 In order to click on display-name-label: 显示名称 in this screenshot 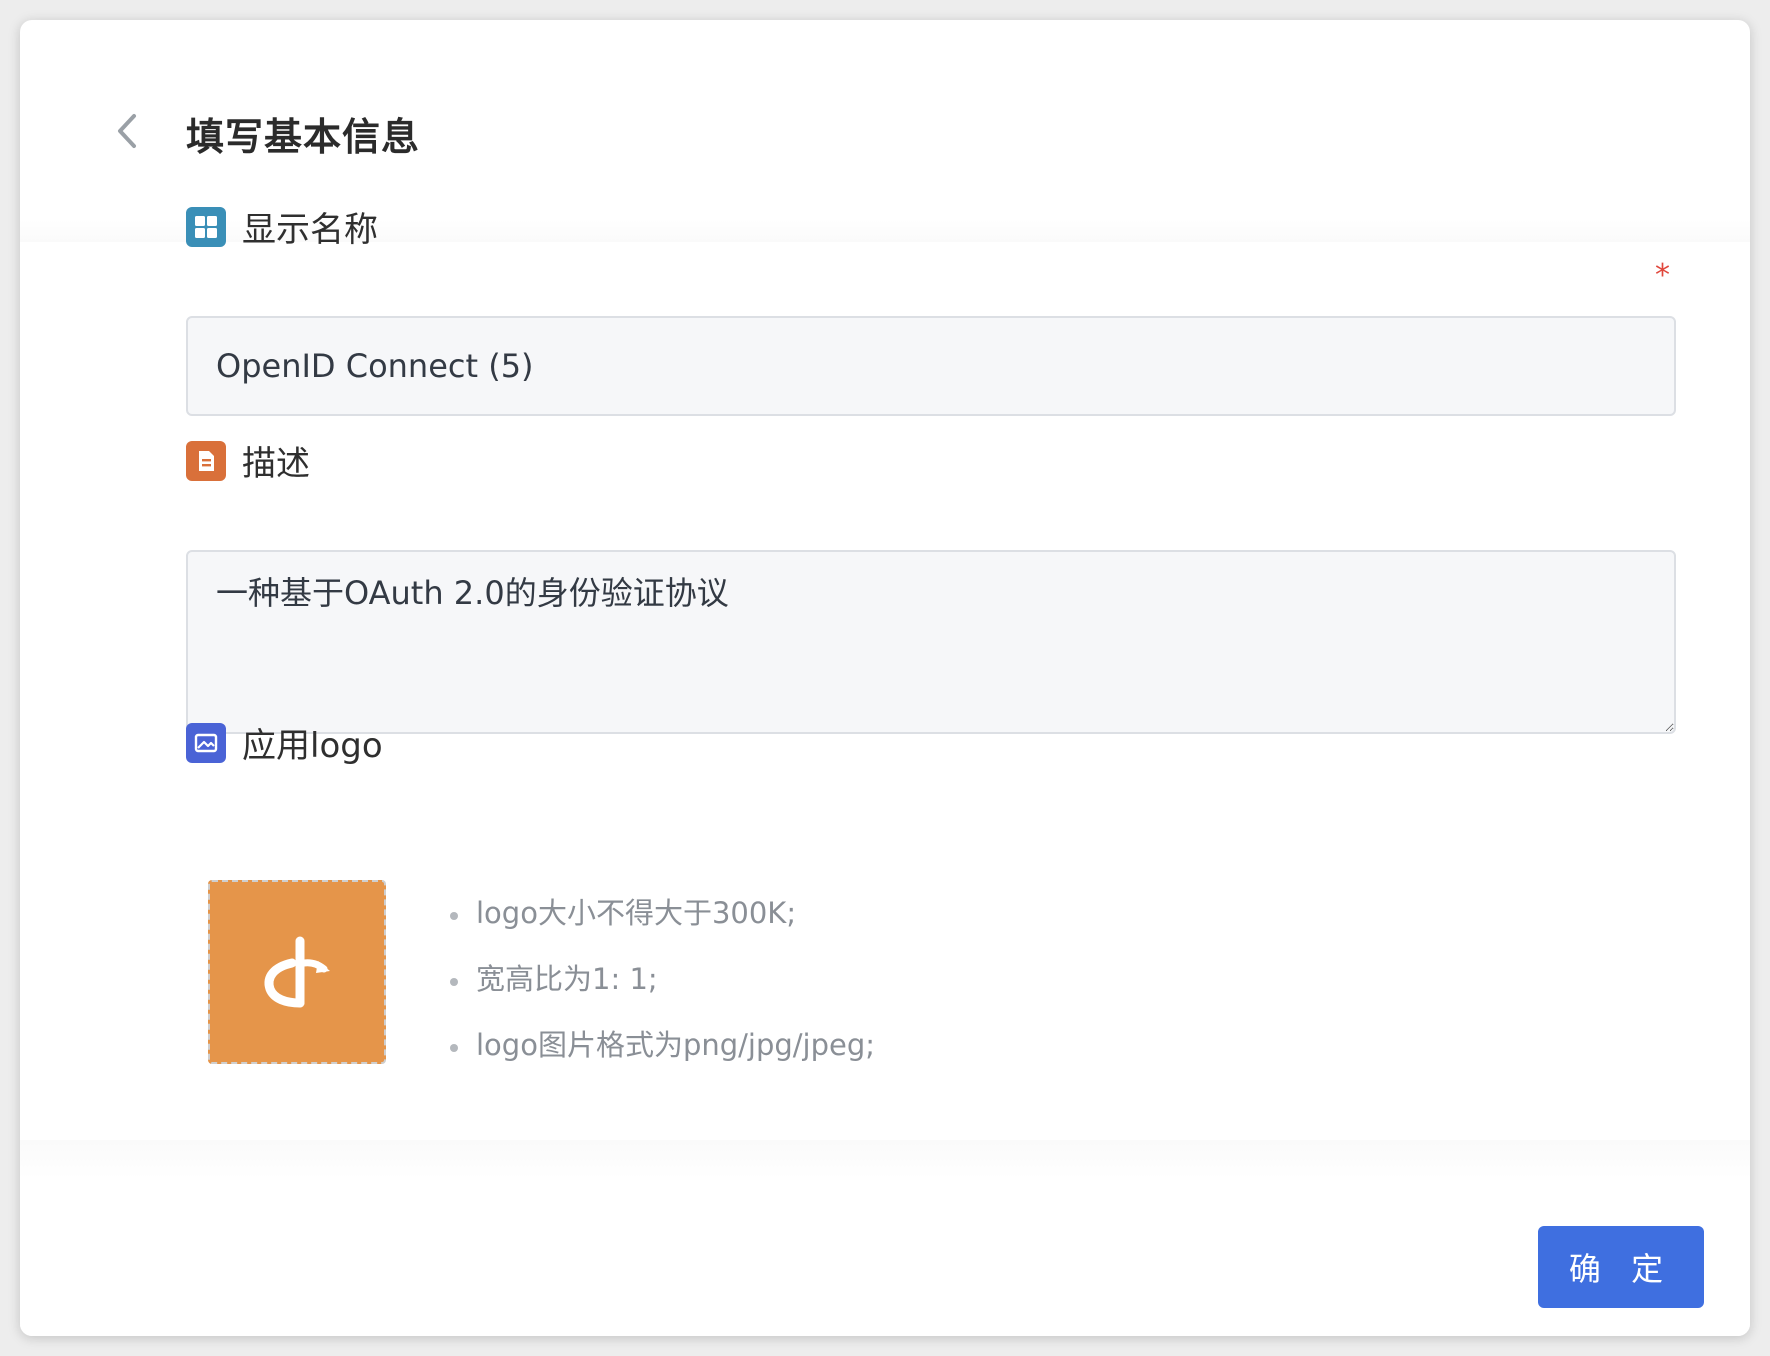, I will do `click(310, 230)`.